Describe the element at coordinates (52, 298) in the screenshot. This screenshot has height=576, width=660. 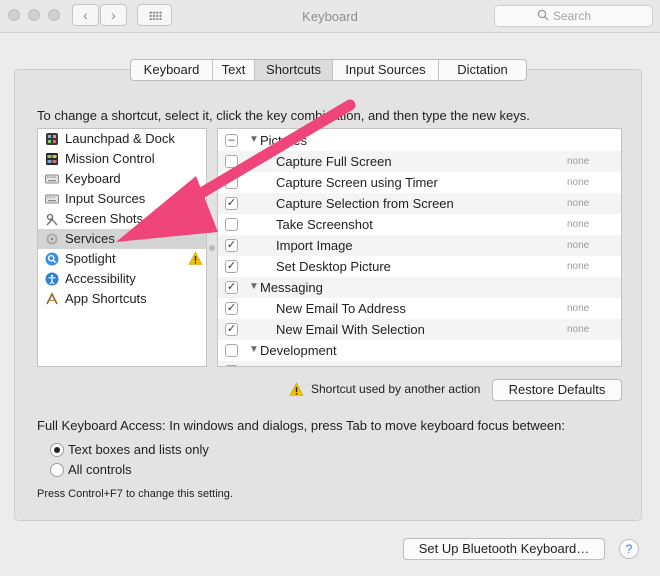
I see `app-shortcuts-icon` at that location.